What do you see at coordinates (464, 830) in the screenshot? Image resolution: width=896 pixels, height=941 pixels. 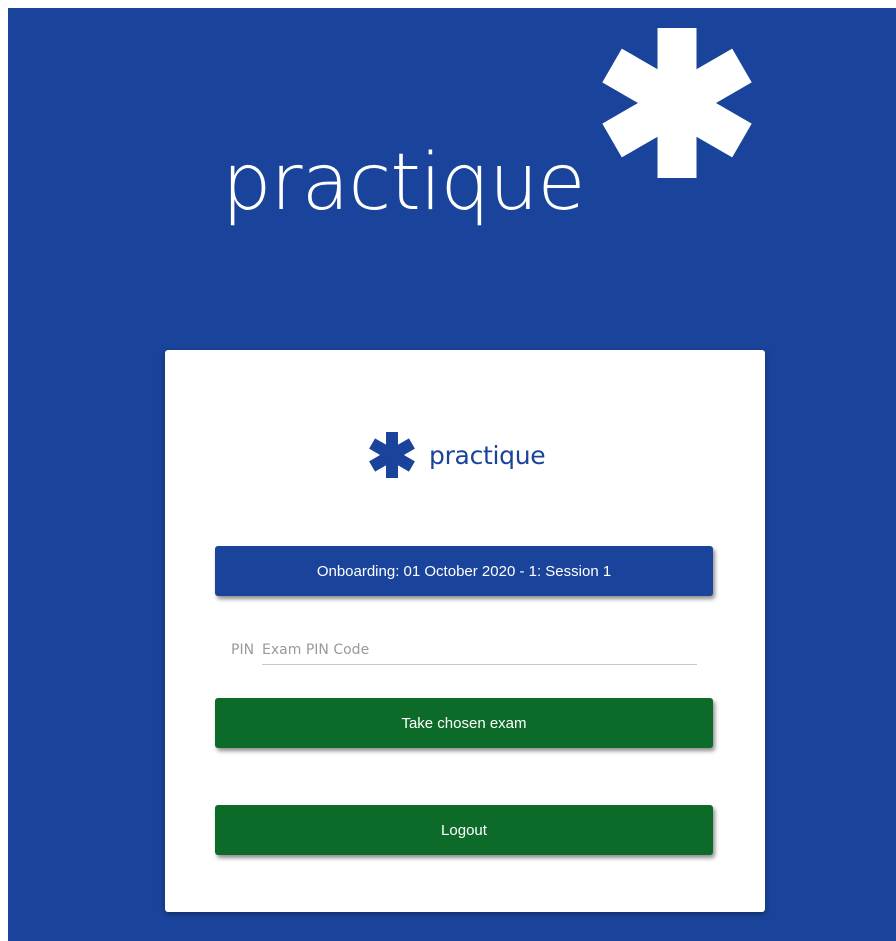 I see `logout-button: Logout` at bounding box center [464, 830].